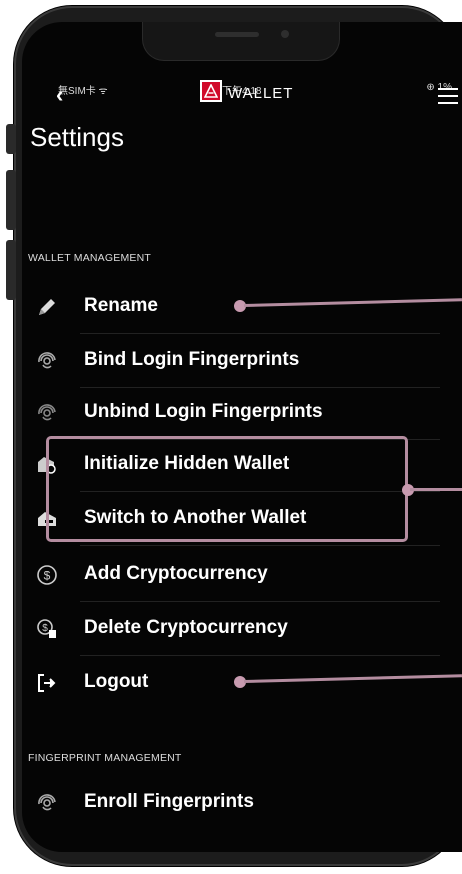 The height and width of the screenshot is (874, 462). Describe the element at coordinates (230, 307) in the screenshot. I see `menu-item-rename: Rename` at that location.